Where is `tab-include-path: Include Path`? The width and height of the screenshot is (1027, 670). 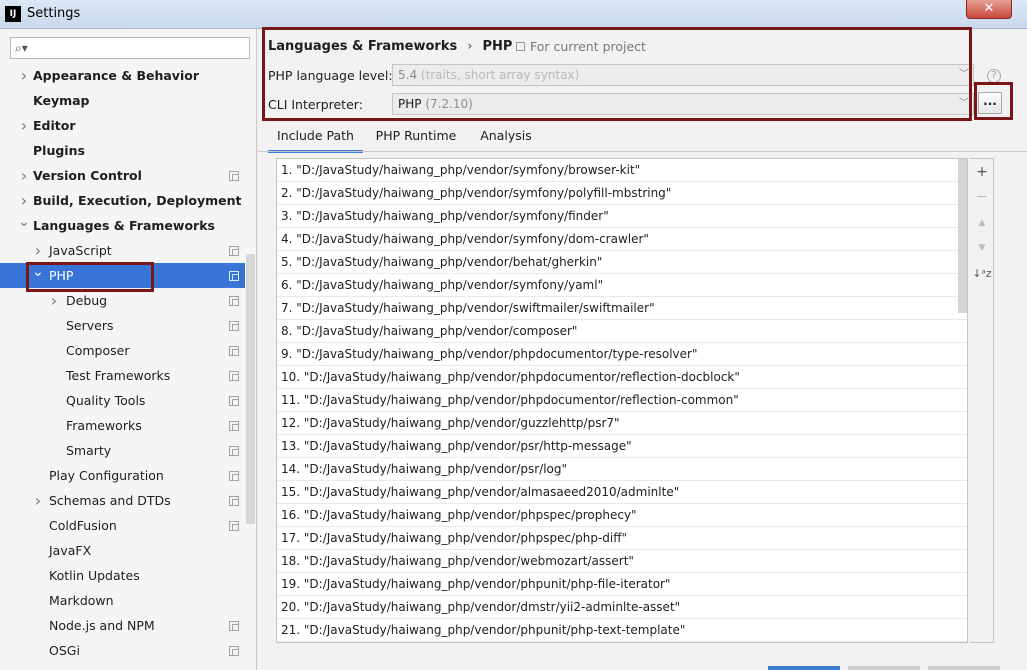 tab-include-path: Include Path is located at coordinates (315, 138).